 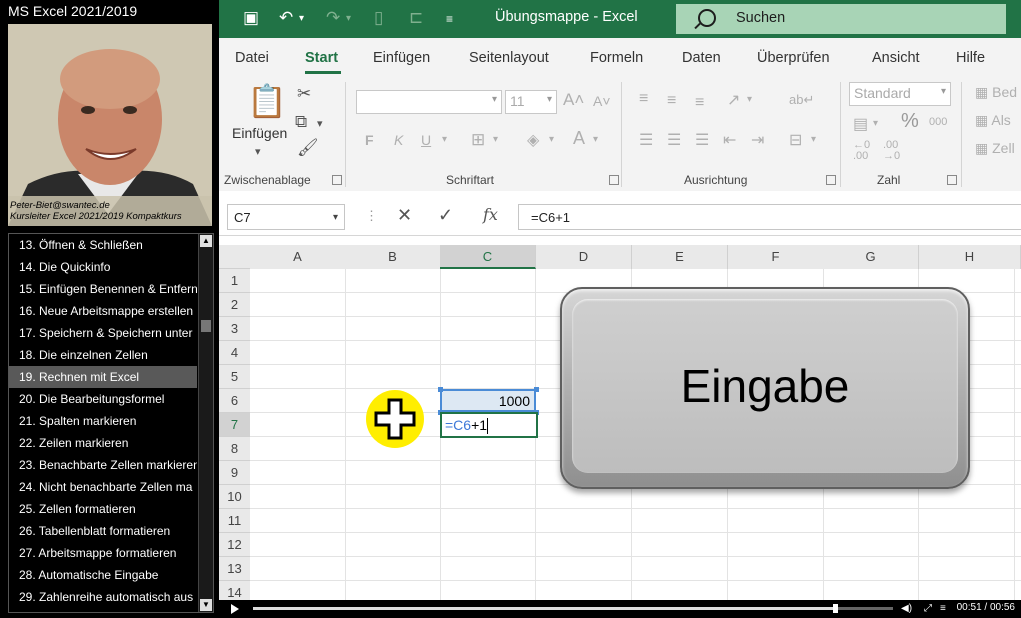 I want to click on lesson-item: 21. Spalten markieren, so click(x=103, y=421).